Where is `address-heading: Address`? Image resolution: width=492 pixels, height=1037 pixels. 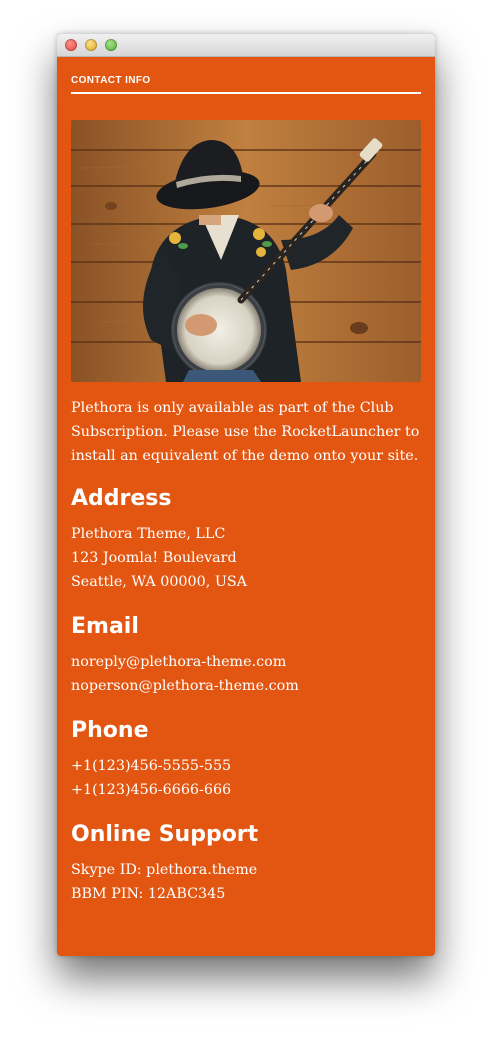
address-heading: Address is located at coordinates (121, 498).